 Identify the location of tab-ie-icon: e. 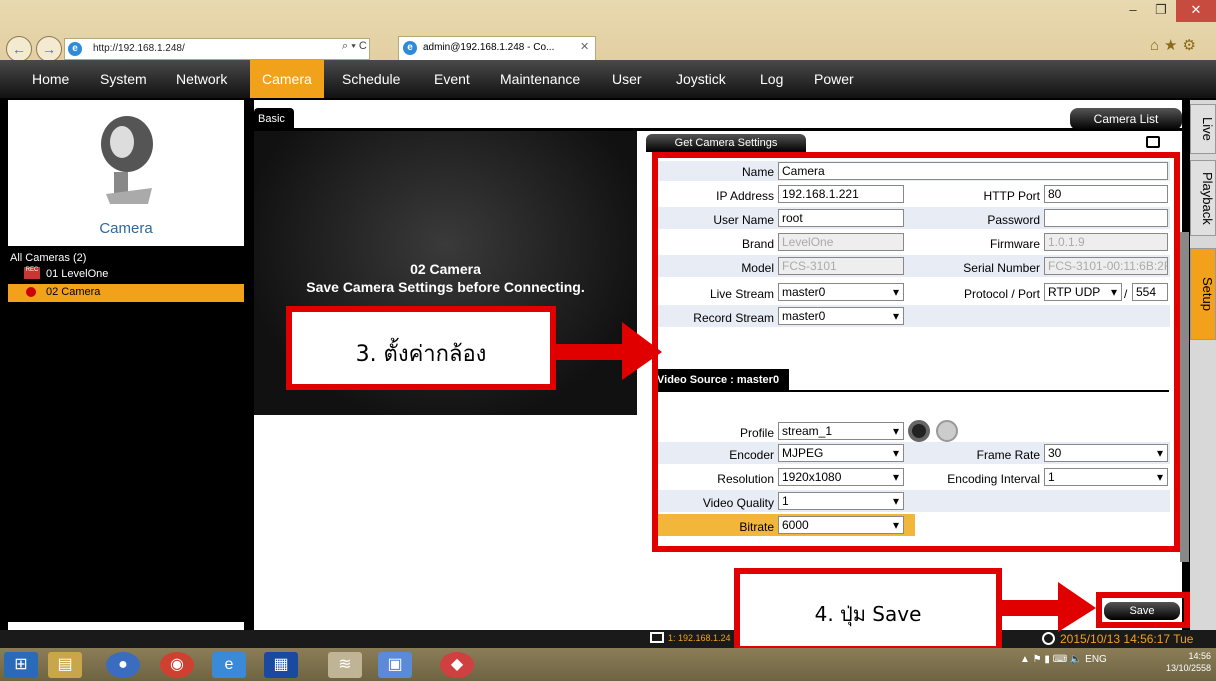
(410, 48).